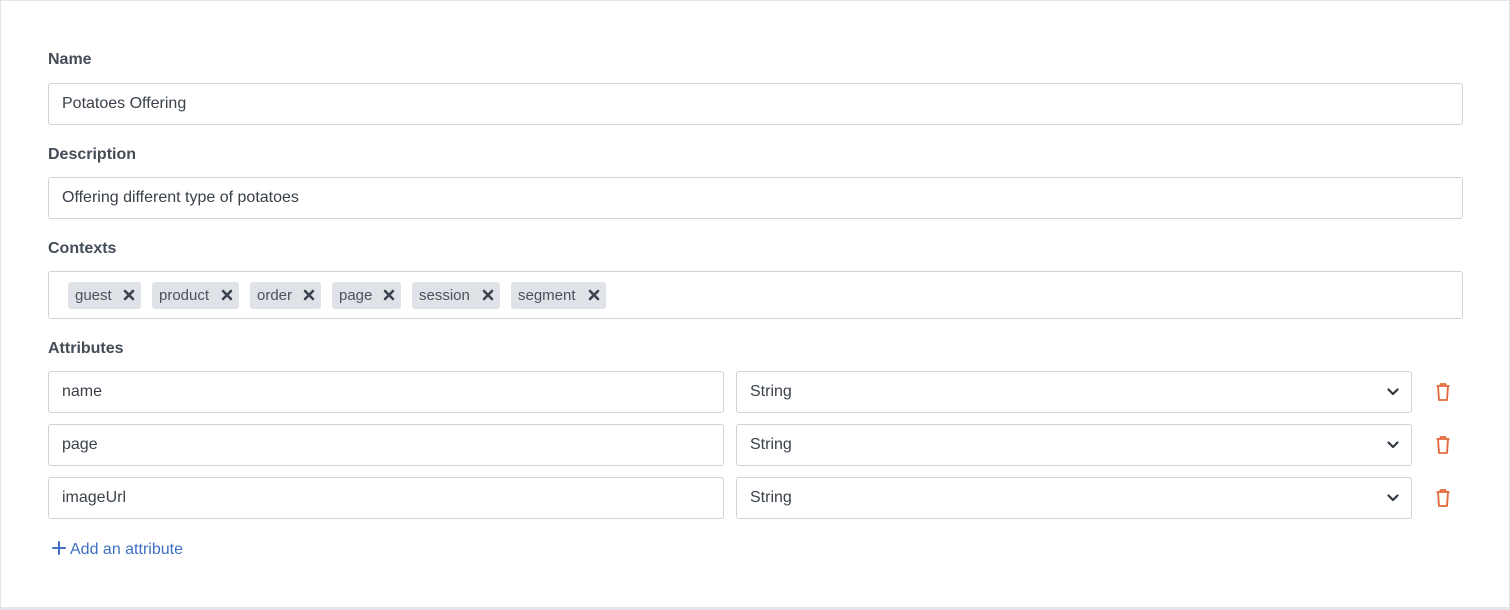 This screenshot has width=1510, height=610. I want to click on add-attribute-label: Add an attribute, so click(126, 549).